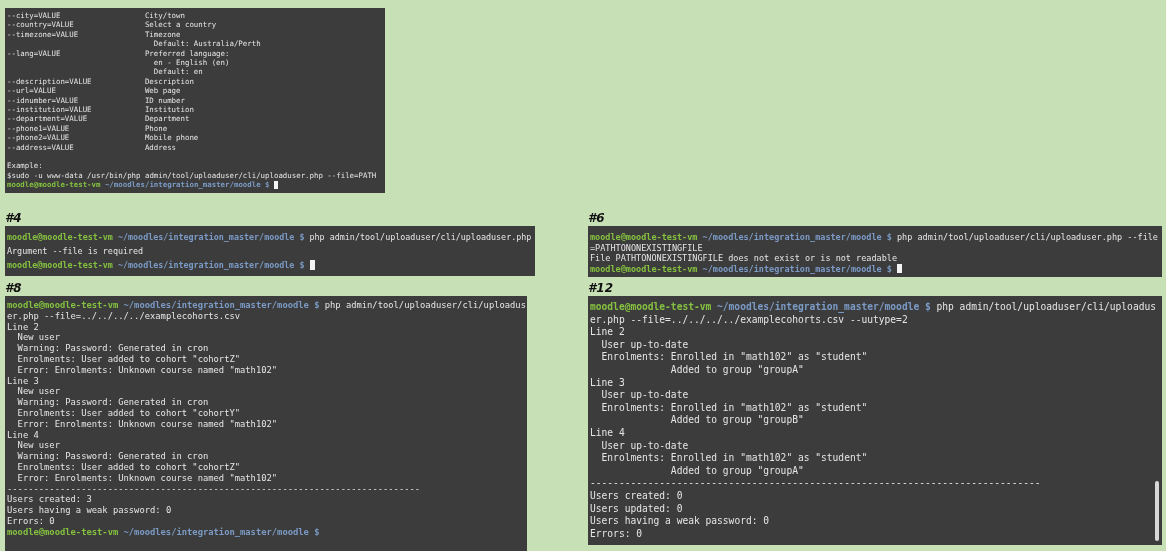  What do you see at coordinates (14, 288) in the screenshot?
I see `screenshot-label: #8` at bounding box center [14, 288].